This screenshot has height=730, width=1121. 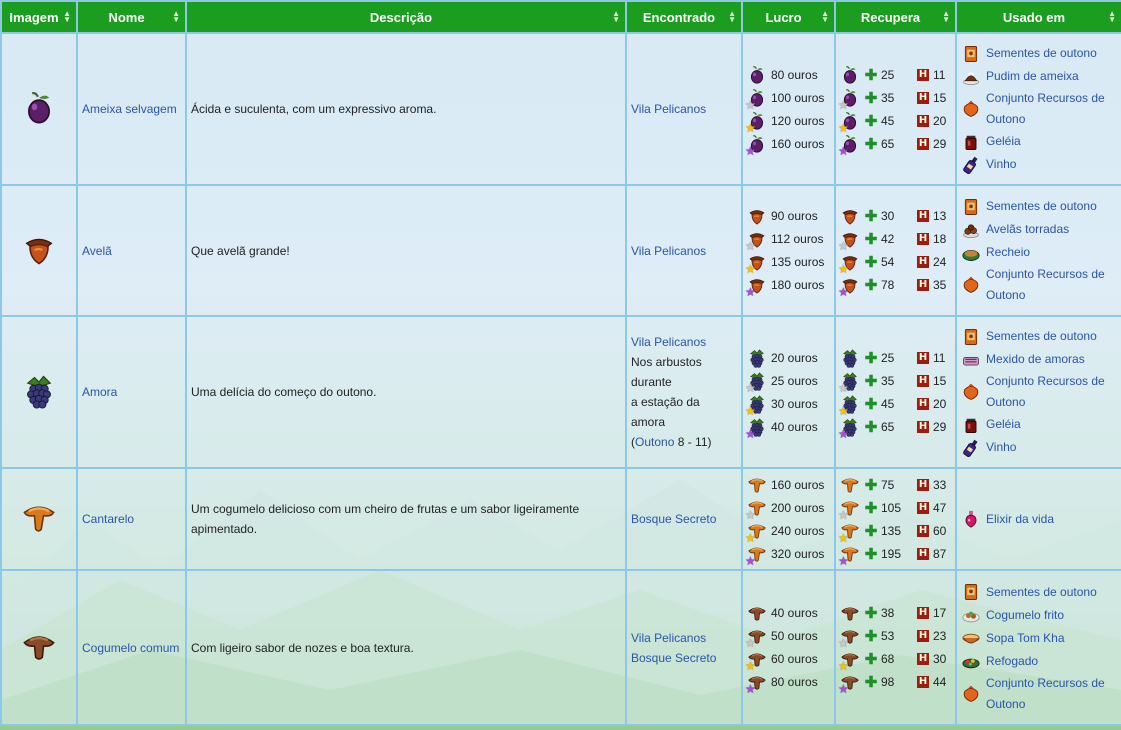 I want to click on chanterelle-icon, so click(x=39, y=519).